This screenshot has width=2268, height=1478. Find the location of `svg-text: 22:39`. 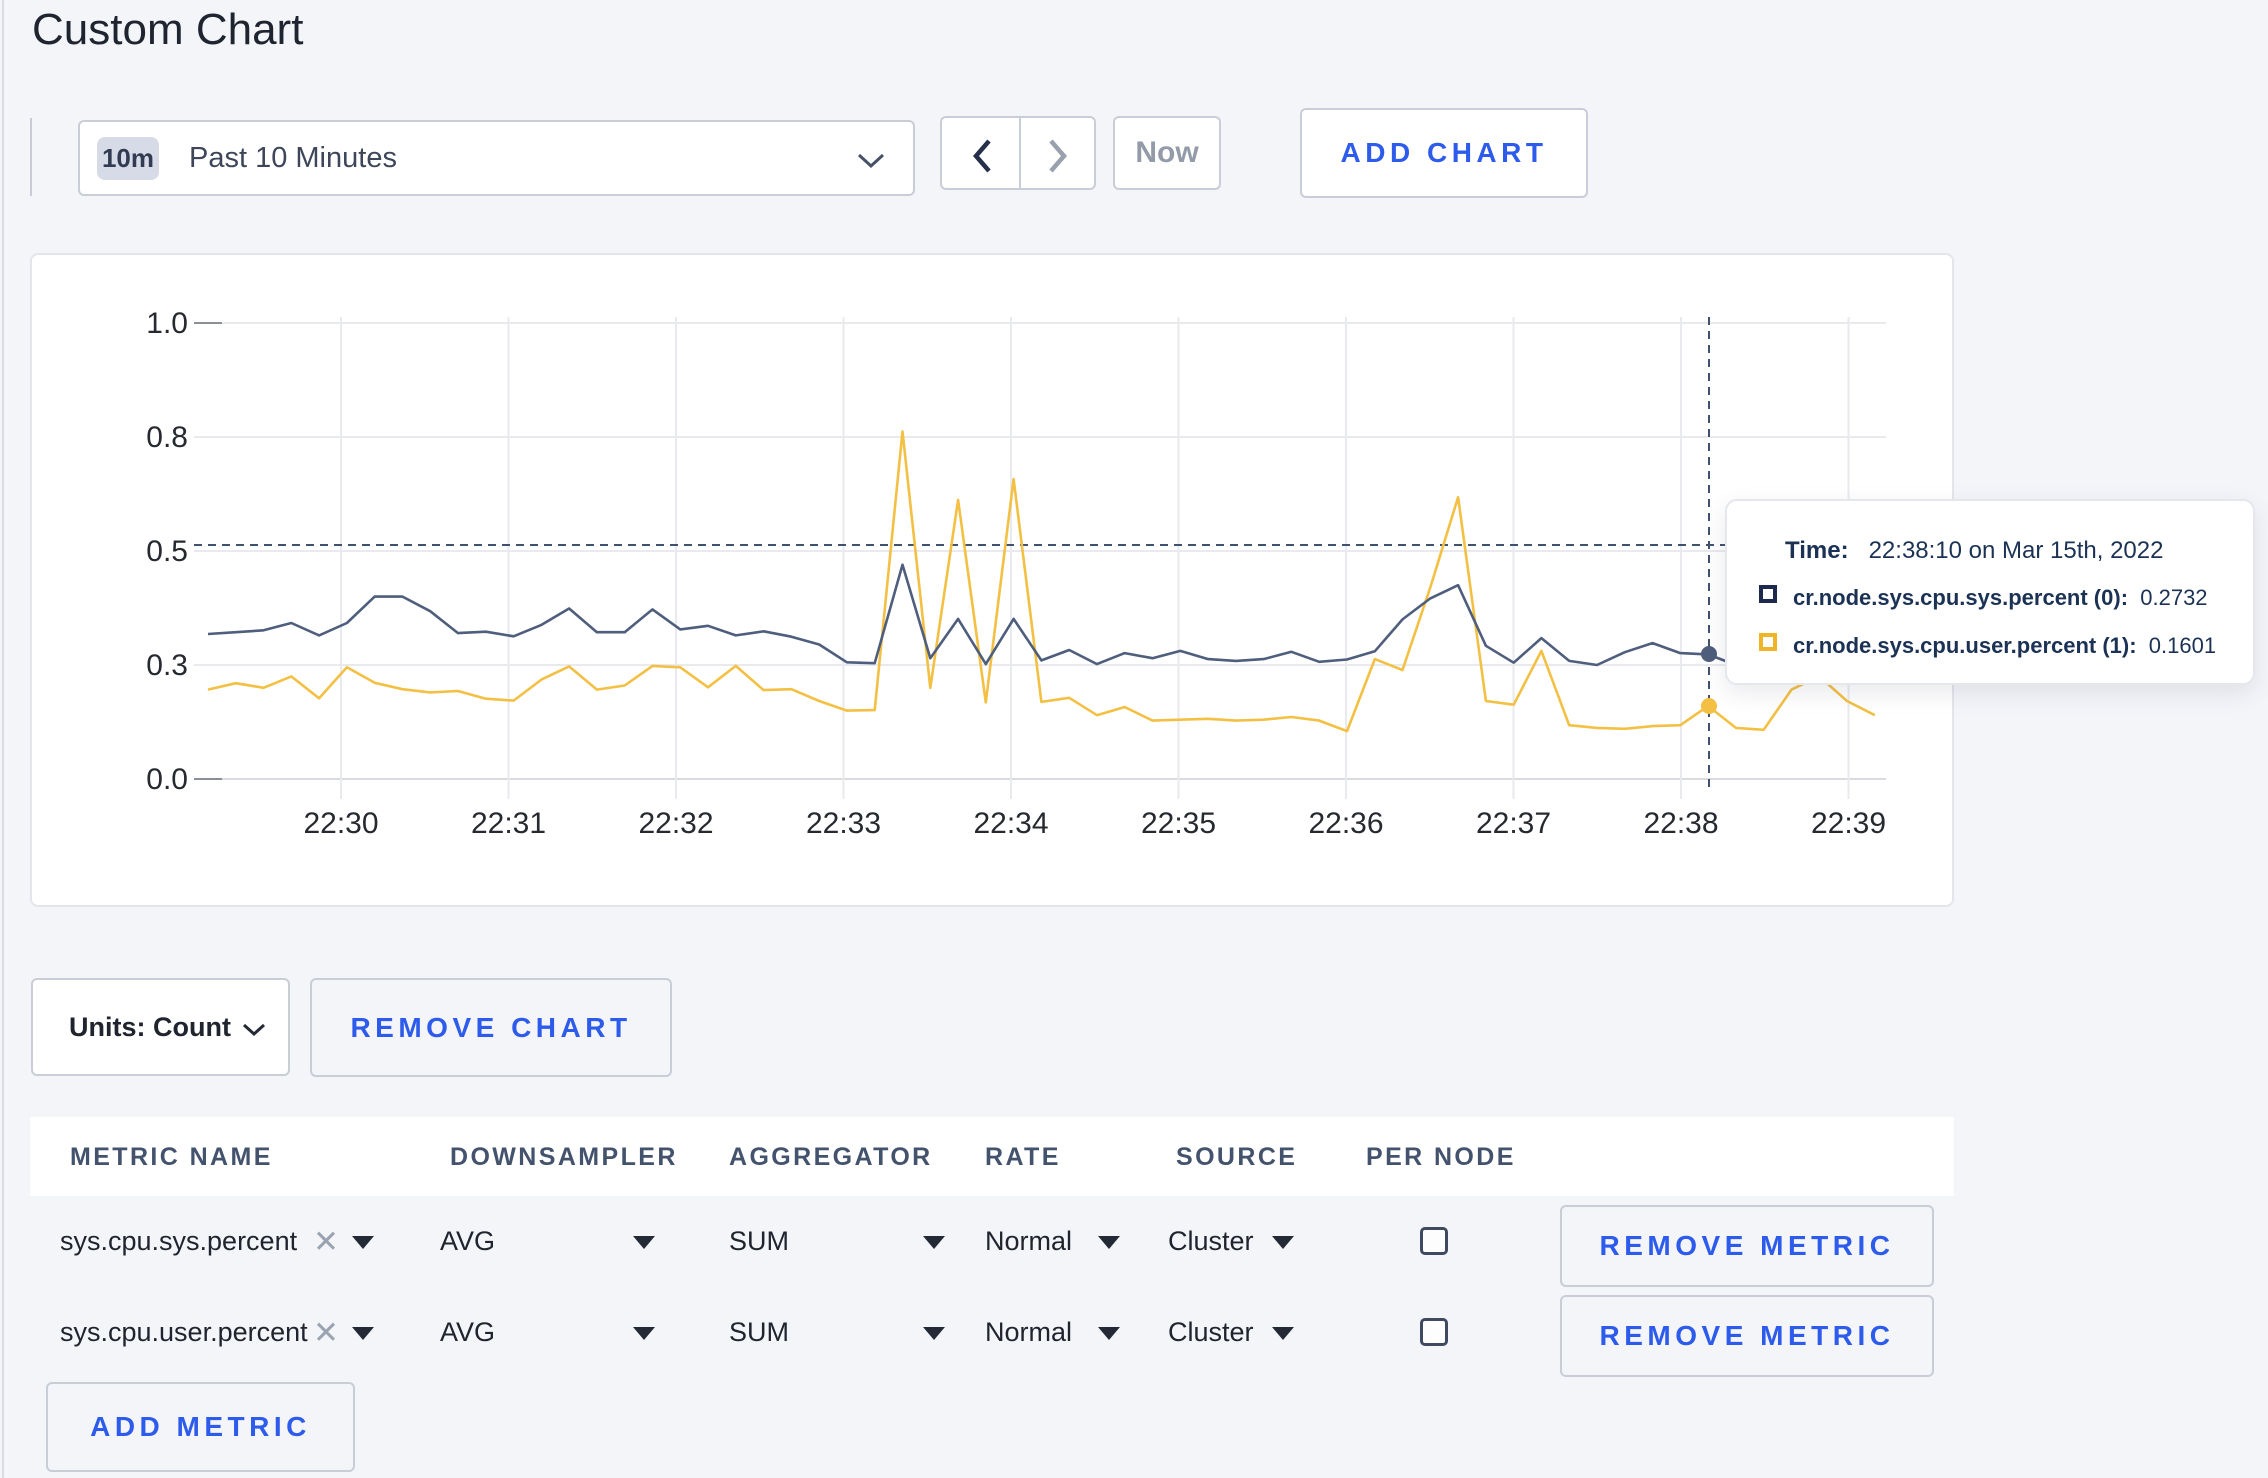

svg-text: 22:39 is located at coordinates (1848, 823).